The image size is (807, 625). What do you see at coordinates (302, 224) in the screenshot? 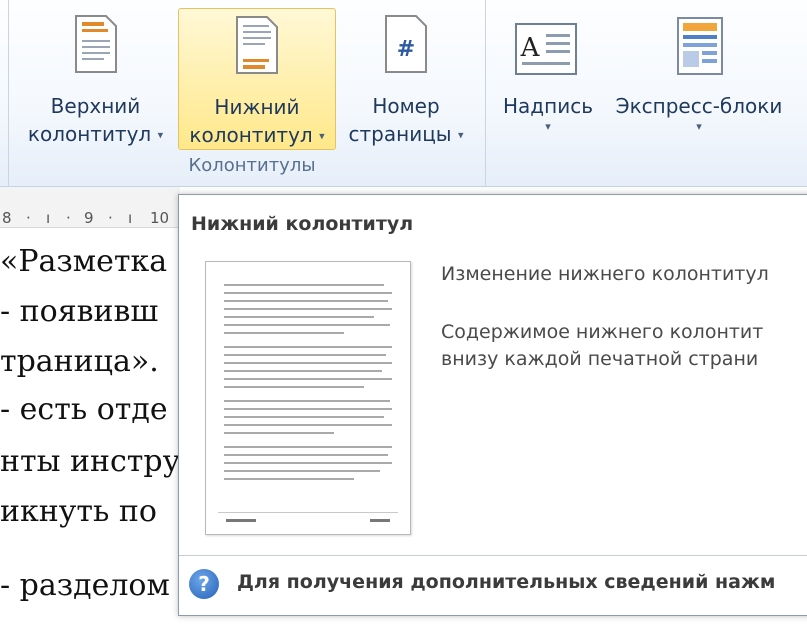
I see `tooltip-title: Нижний колонтитул` at bounding box center [302, 224].